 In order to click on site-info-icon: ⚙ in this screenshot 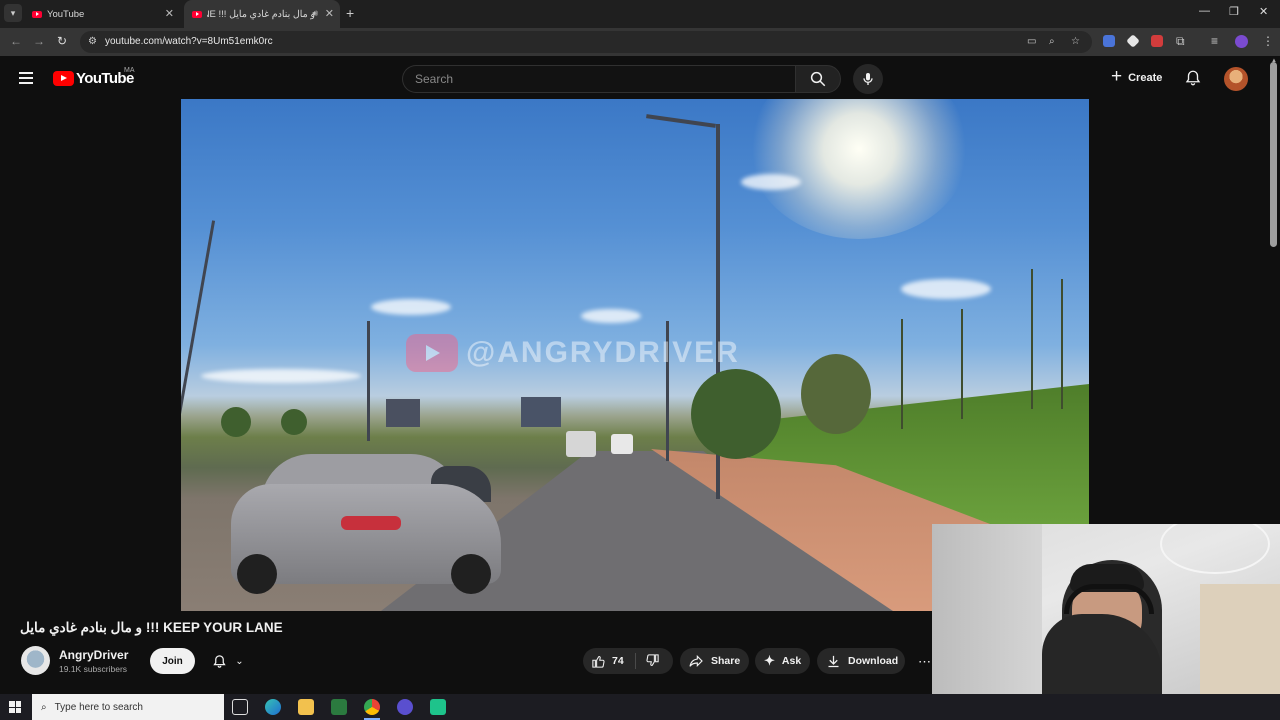, I will do `click(92, 41)`.